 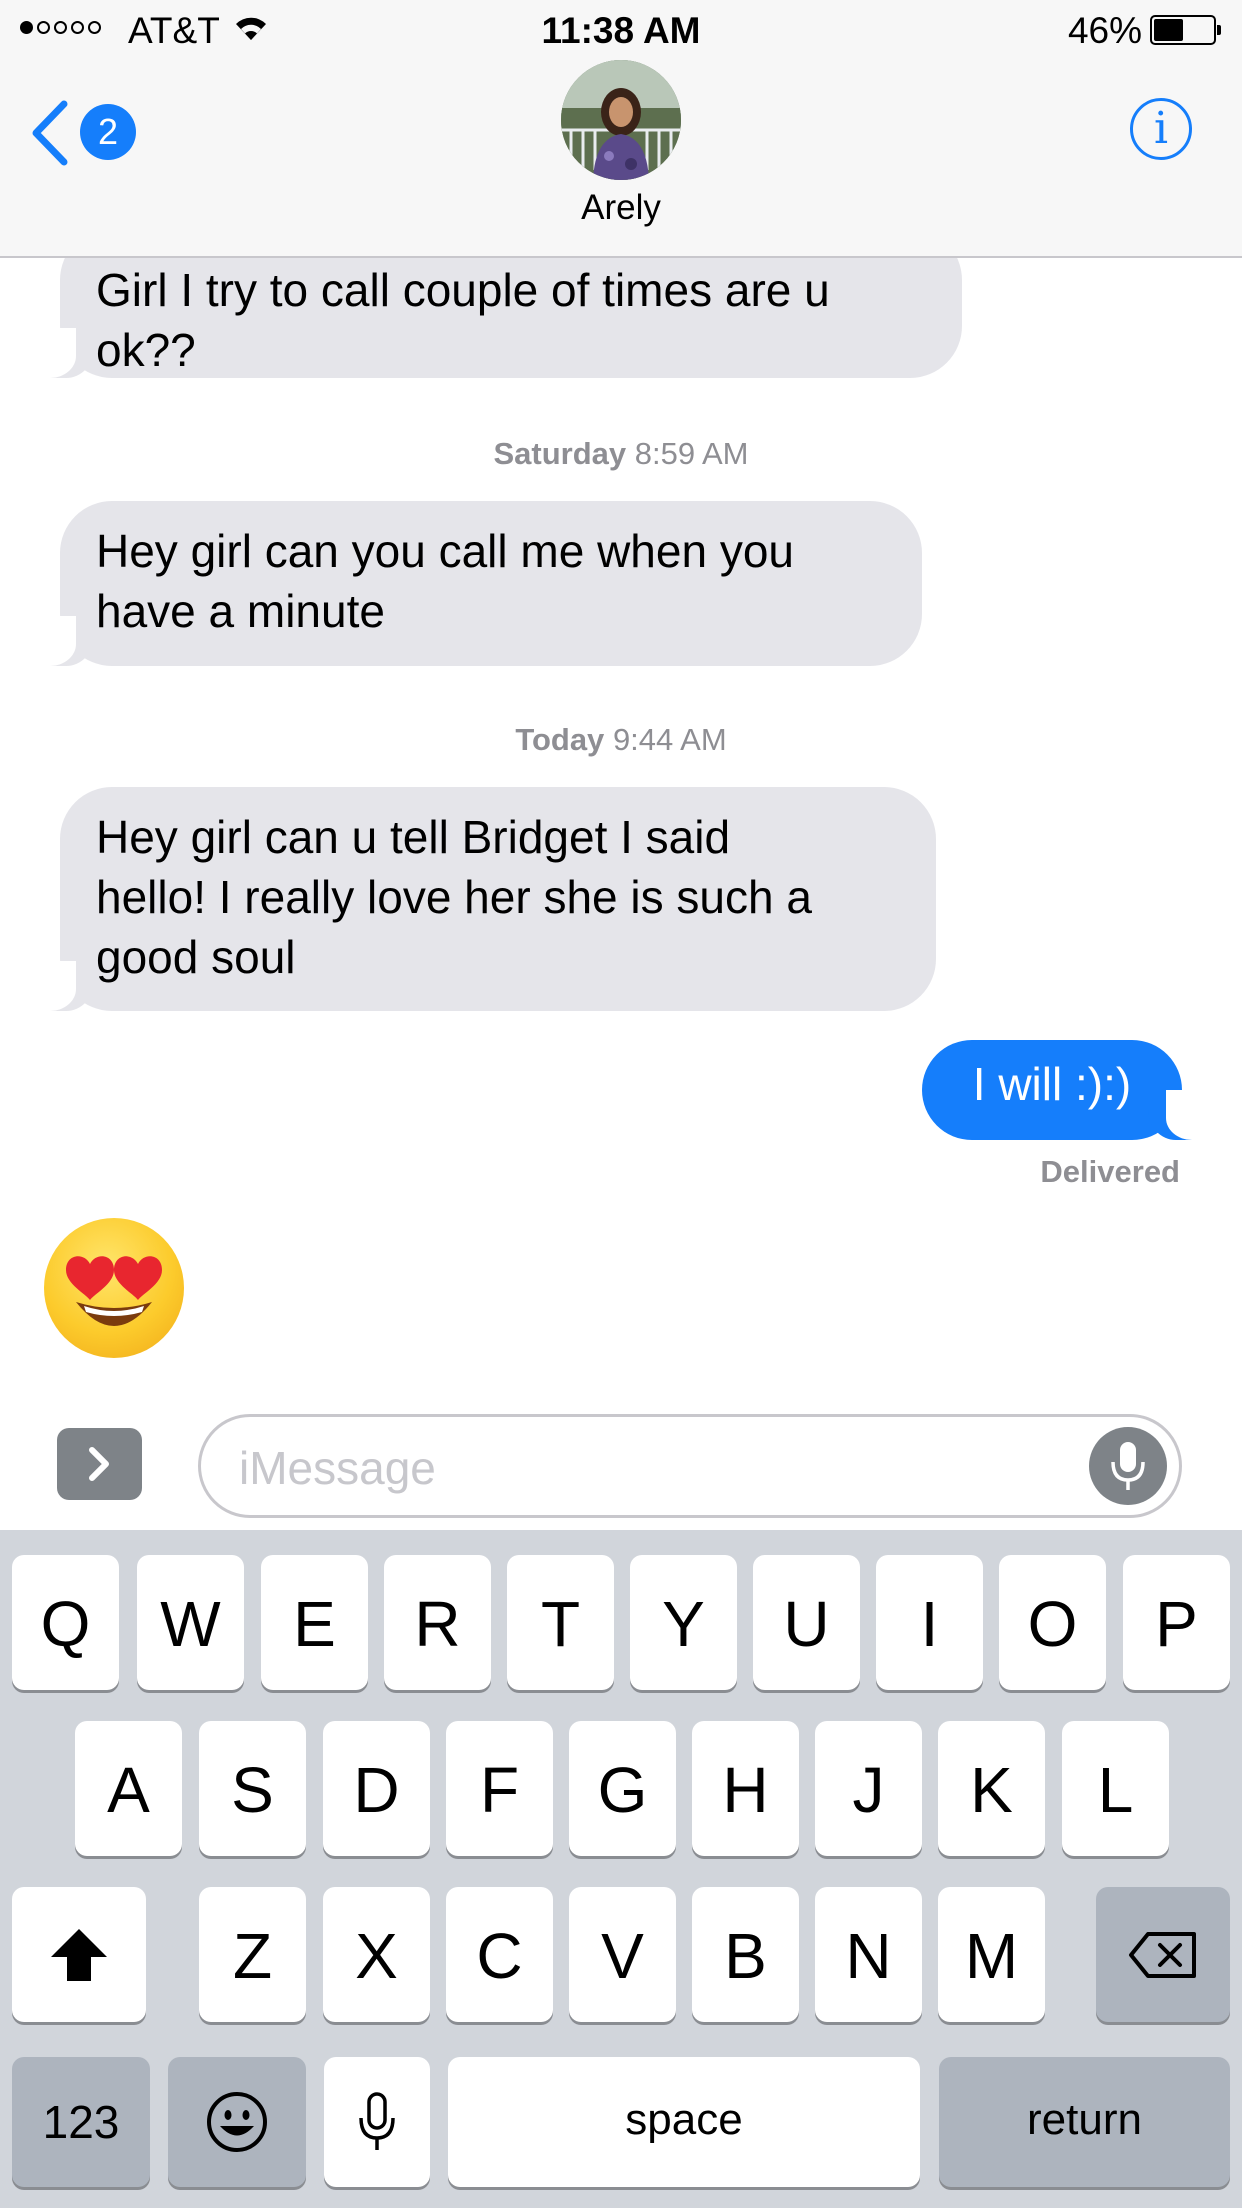 What do you see at coordinates (806, 1622) in the screenshot?
I see `key-u: U` at bounding box center [806, 1622].